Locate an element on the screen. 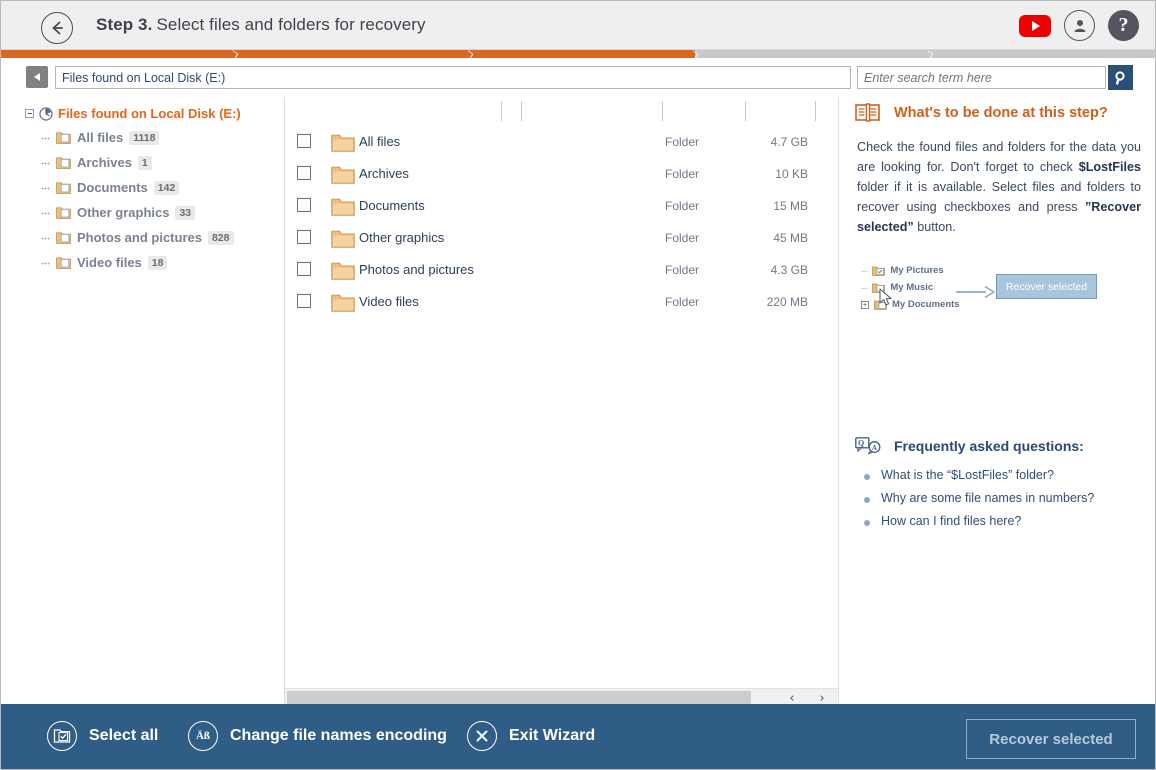 Image resolution: width=1156 pixels, height=770 pixels. tree-item-documents: Documents 142 is located at coordinates (110, 187).